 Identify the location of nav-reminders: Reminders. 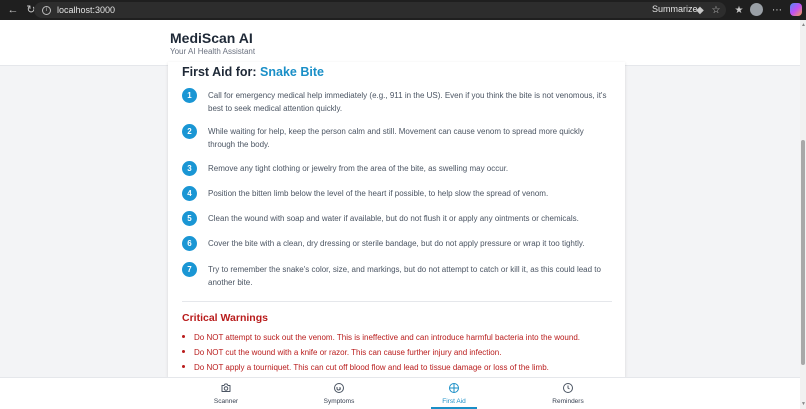
(568, 393).